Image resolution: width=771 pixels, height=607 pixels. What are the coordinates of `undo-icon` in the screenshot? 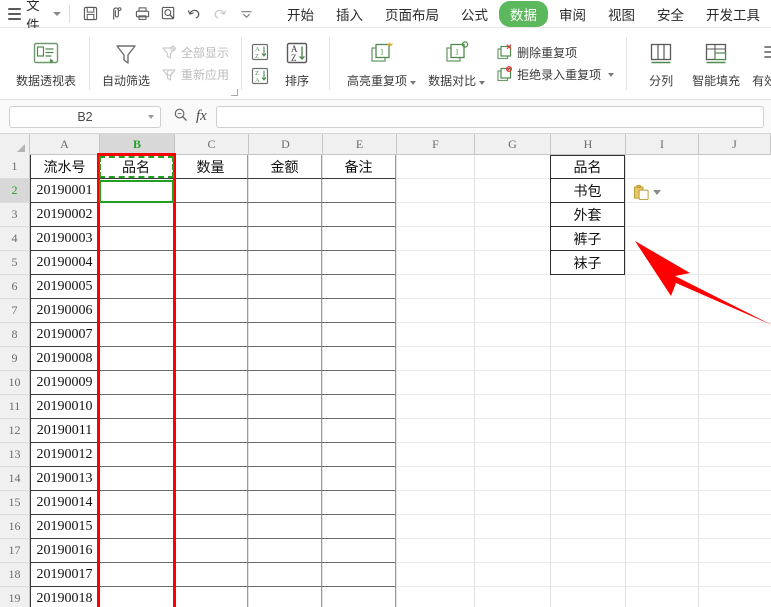 It's located at (194, 14).